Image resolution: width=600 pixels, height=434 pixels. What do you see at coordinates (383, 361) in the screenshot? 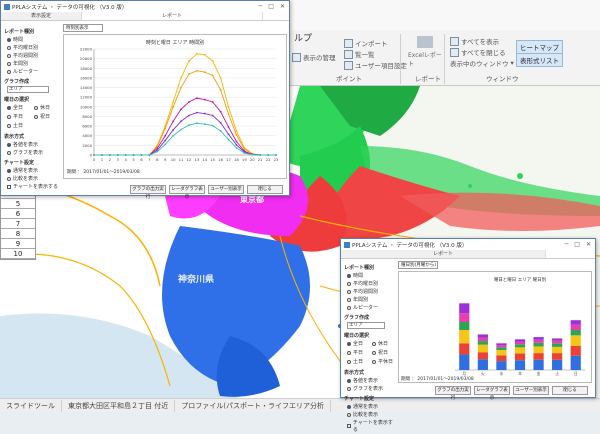
I see `week-option: 平休日` at bounding box center [383, 361].